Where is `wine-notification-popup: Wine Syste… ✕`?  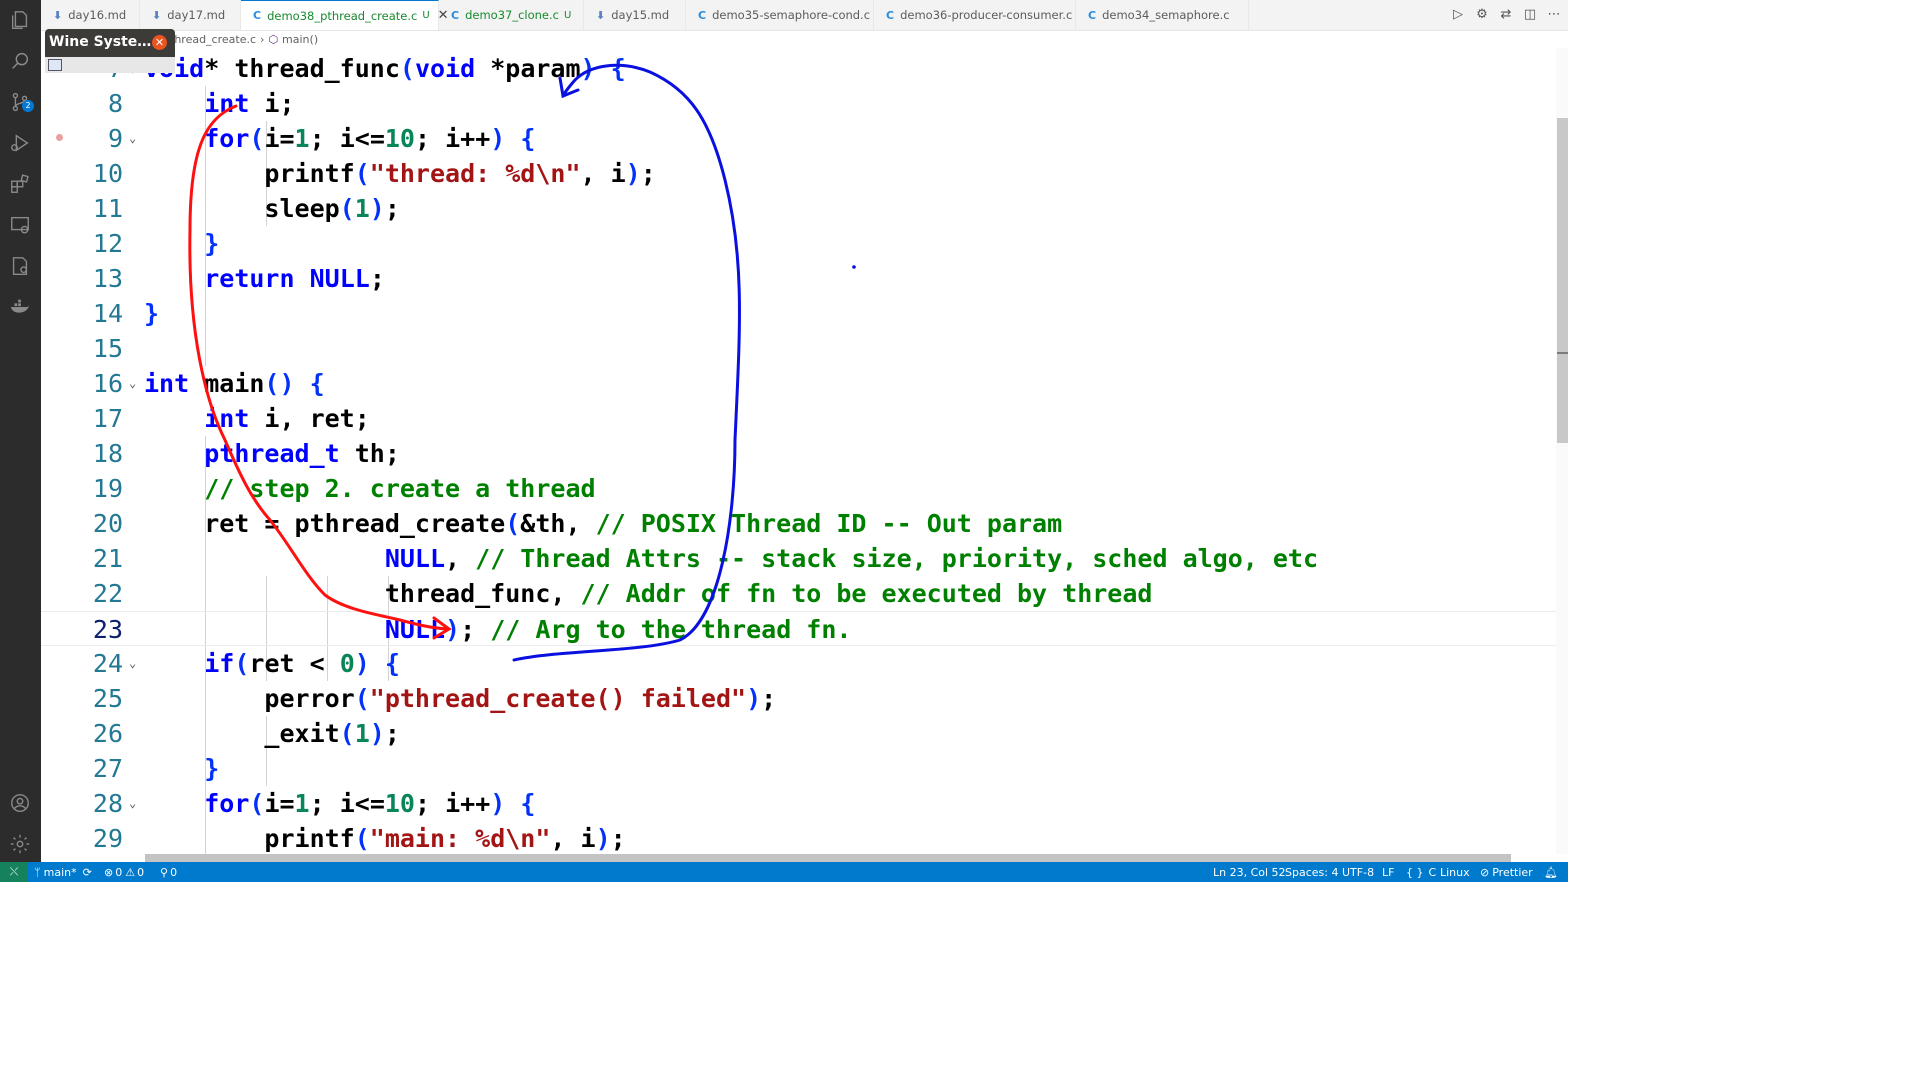
wine-notification-popup: Wine Syste… ✕ is located at coordinates (110, 51).